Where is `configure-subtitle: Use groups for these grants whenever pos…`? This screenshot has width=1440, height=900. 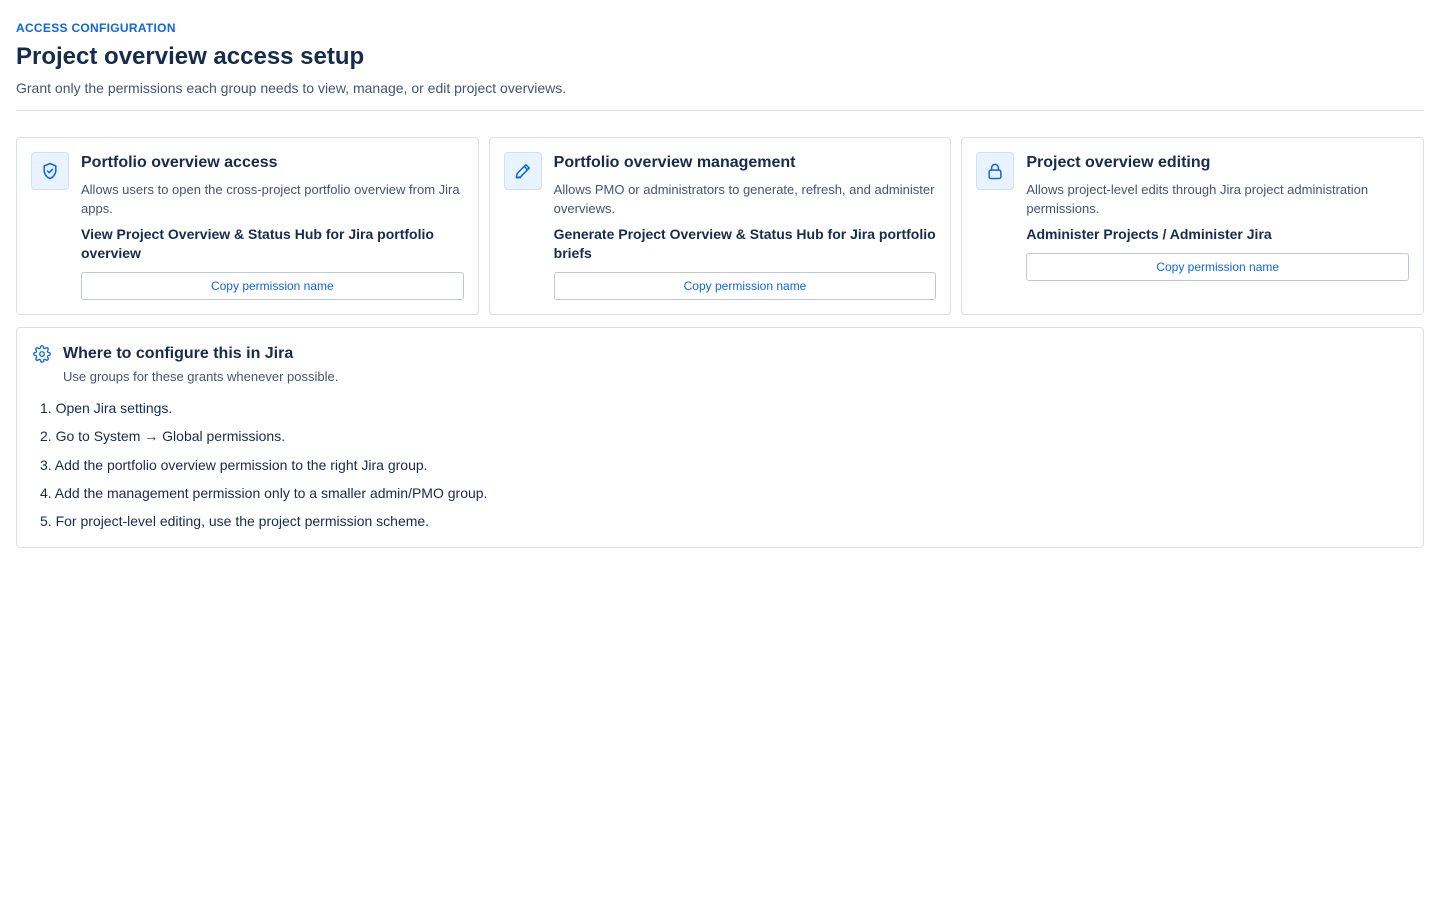
configure-subtitle: Use groups for these grants whenever pos… is located at coordinates (201, 376).